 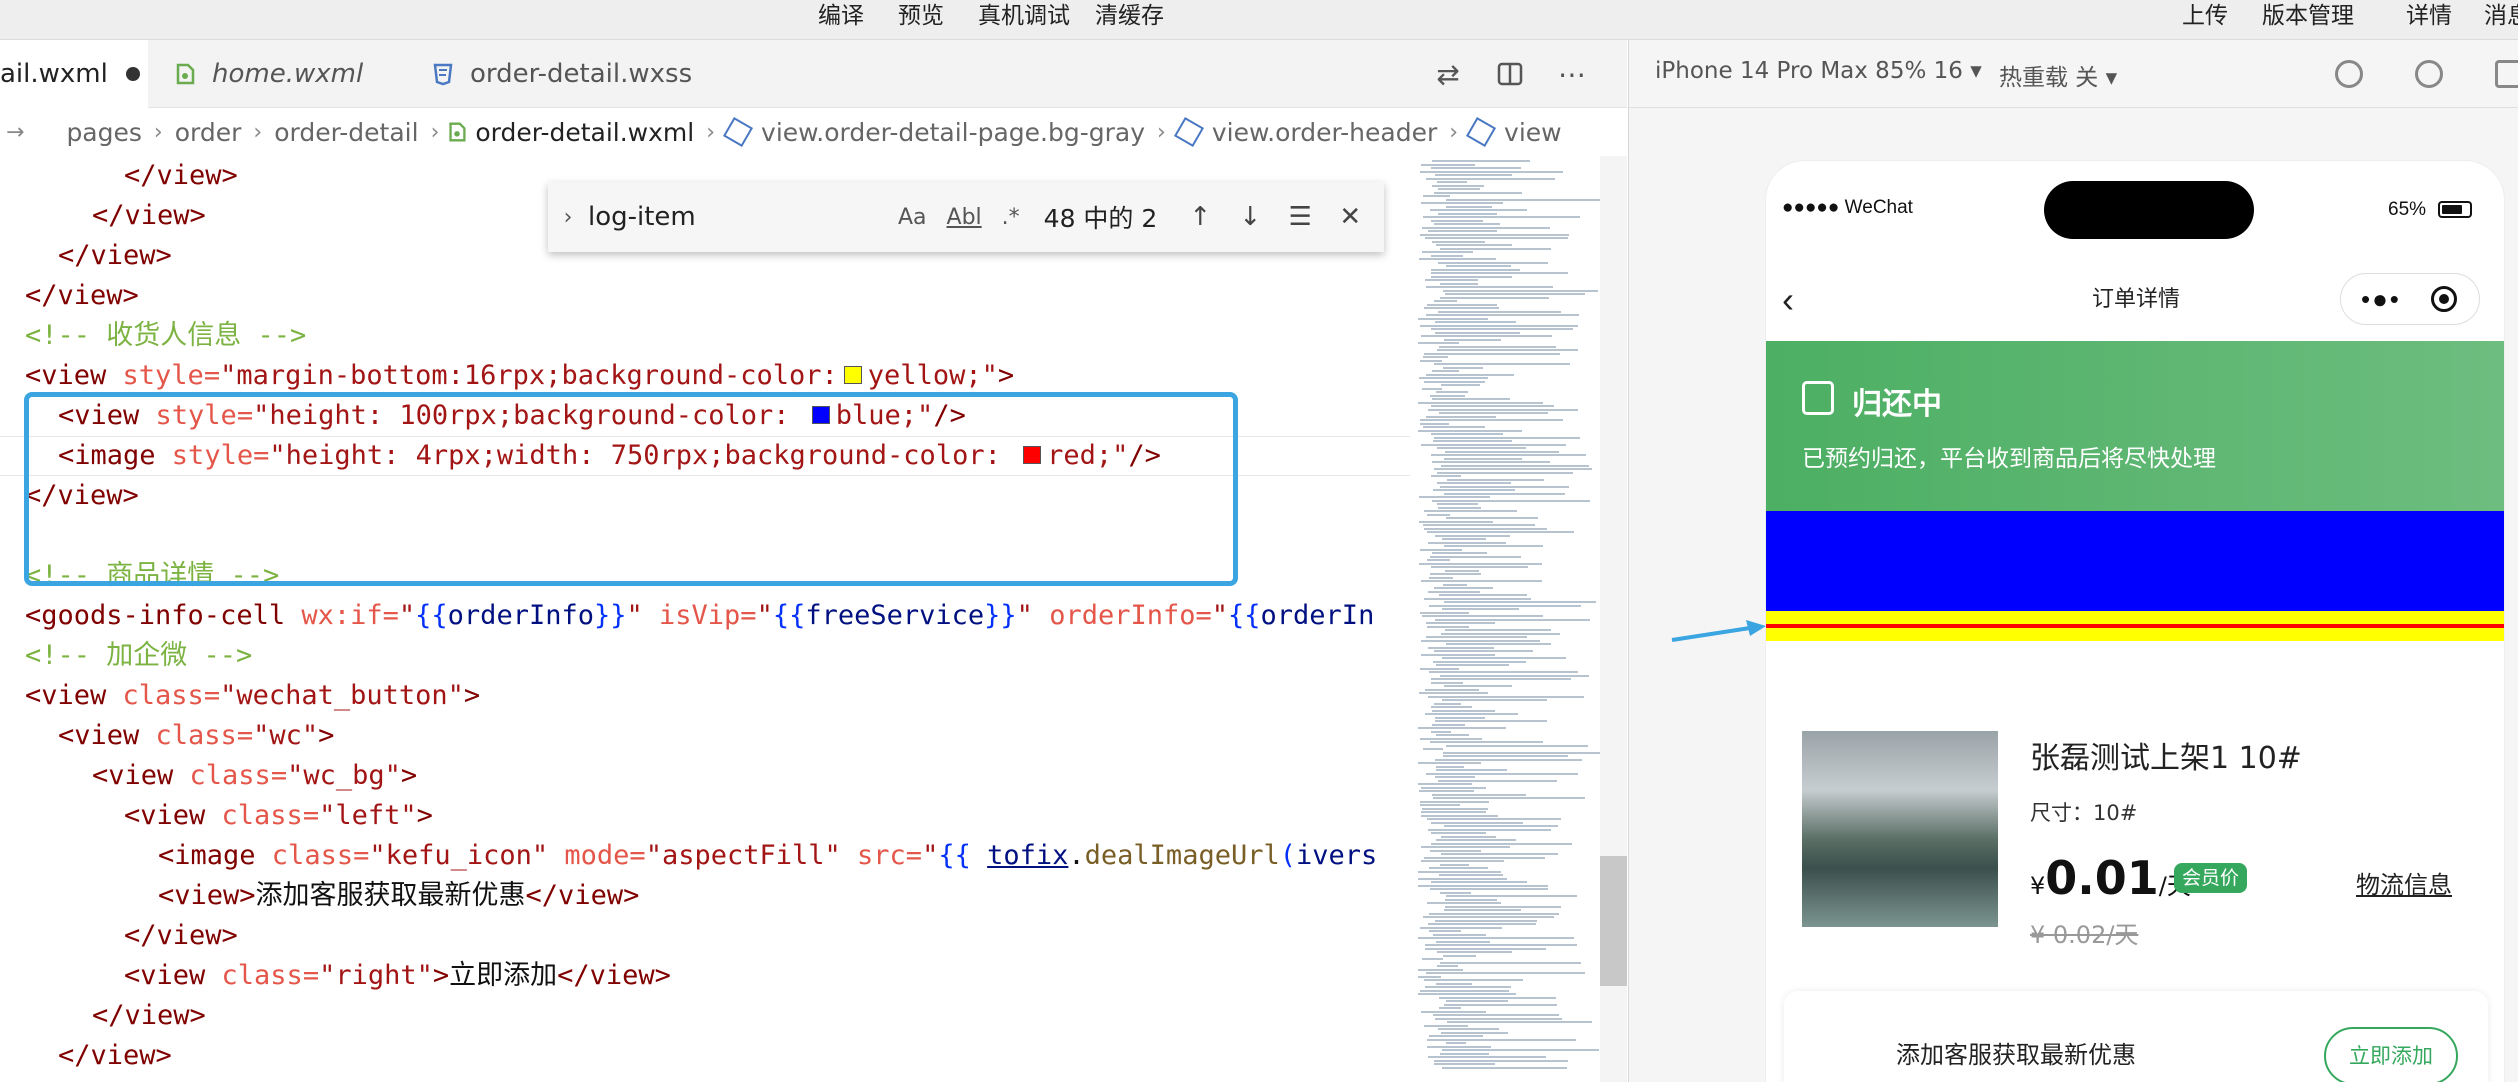 I want to click on compare-icon: ⇄, so click(x=1448, y=74).